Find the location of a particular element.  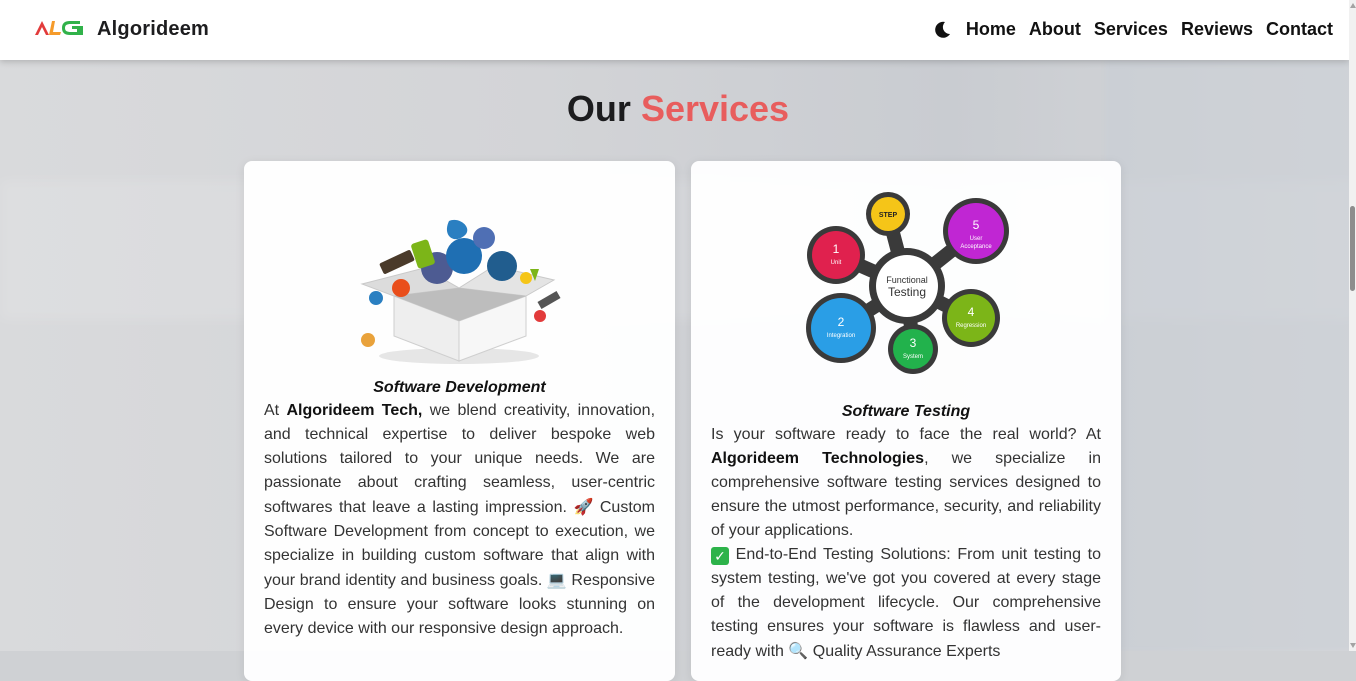

magnifier-icon: 🔍 is located at coordinates (798, 650).